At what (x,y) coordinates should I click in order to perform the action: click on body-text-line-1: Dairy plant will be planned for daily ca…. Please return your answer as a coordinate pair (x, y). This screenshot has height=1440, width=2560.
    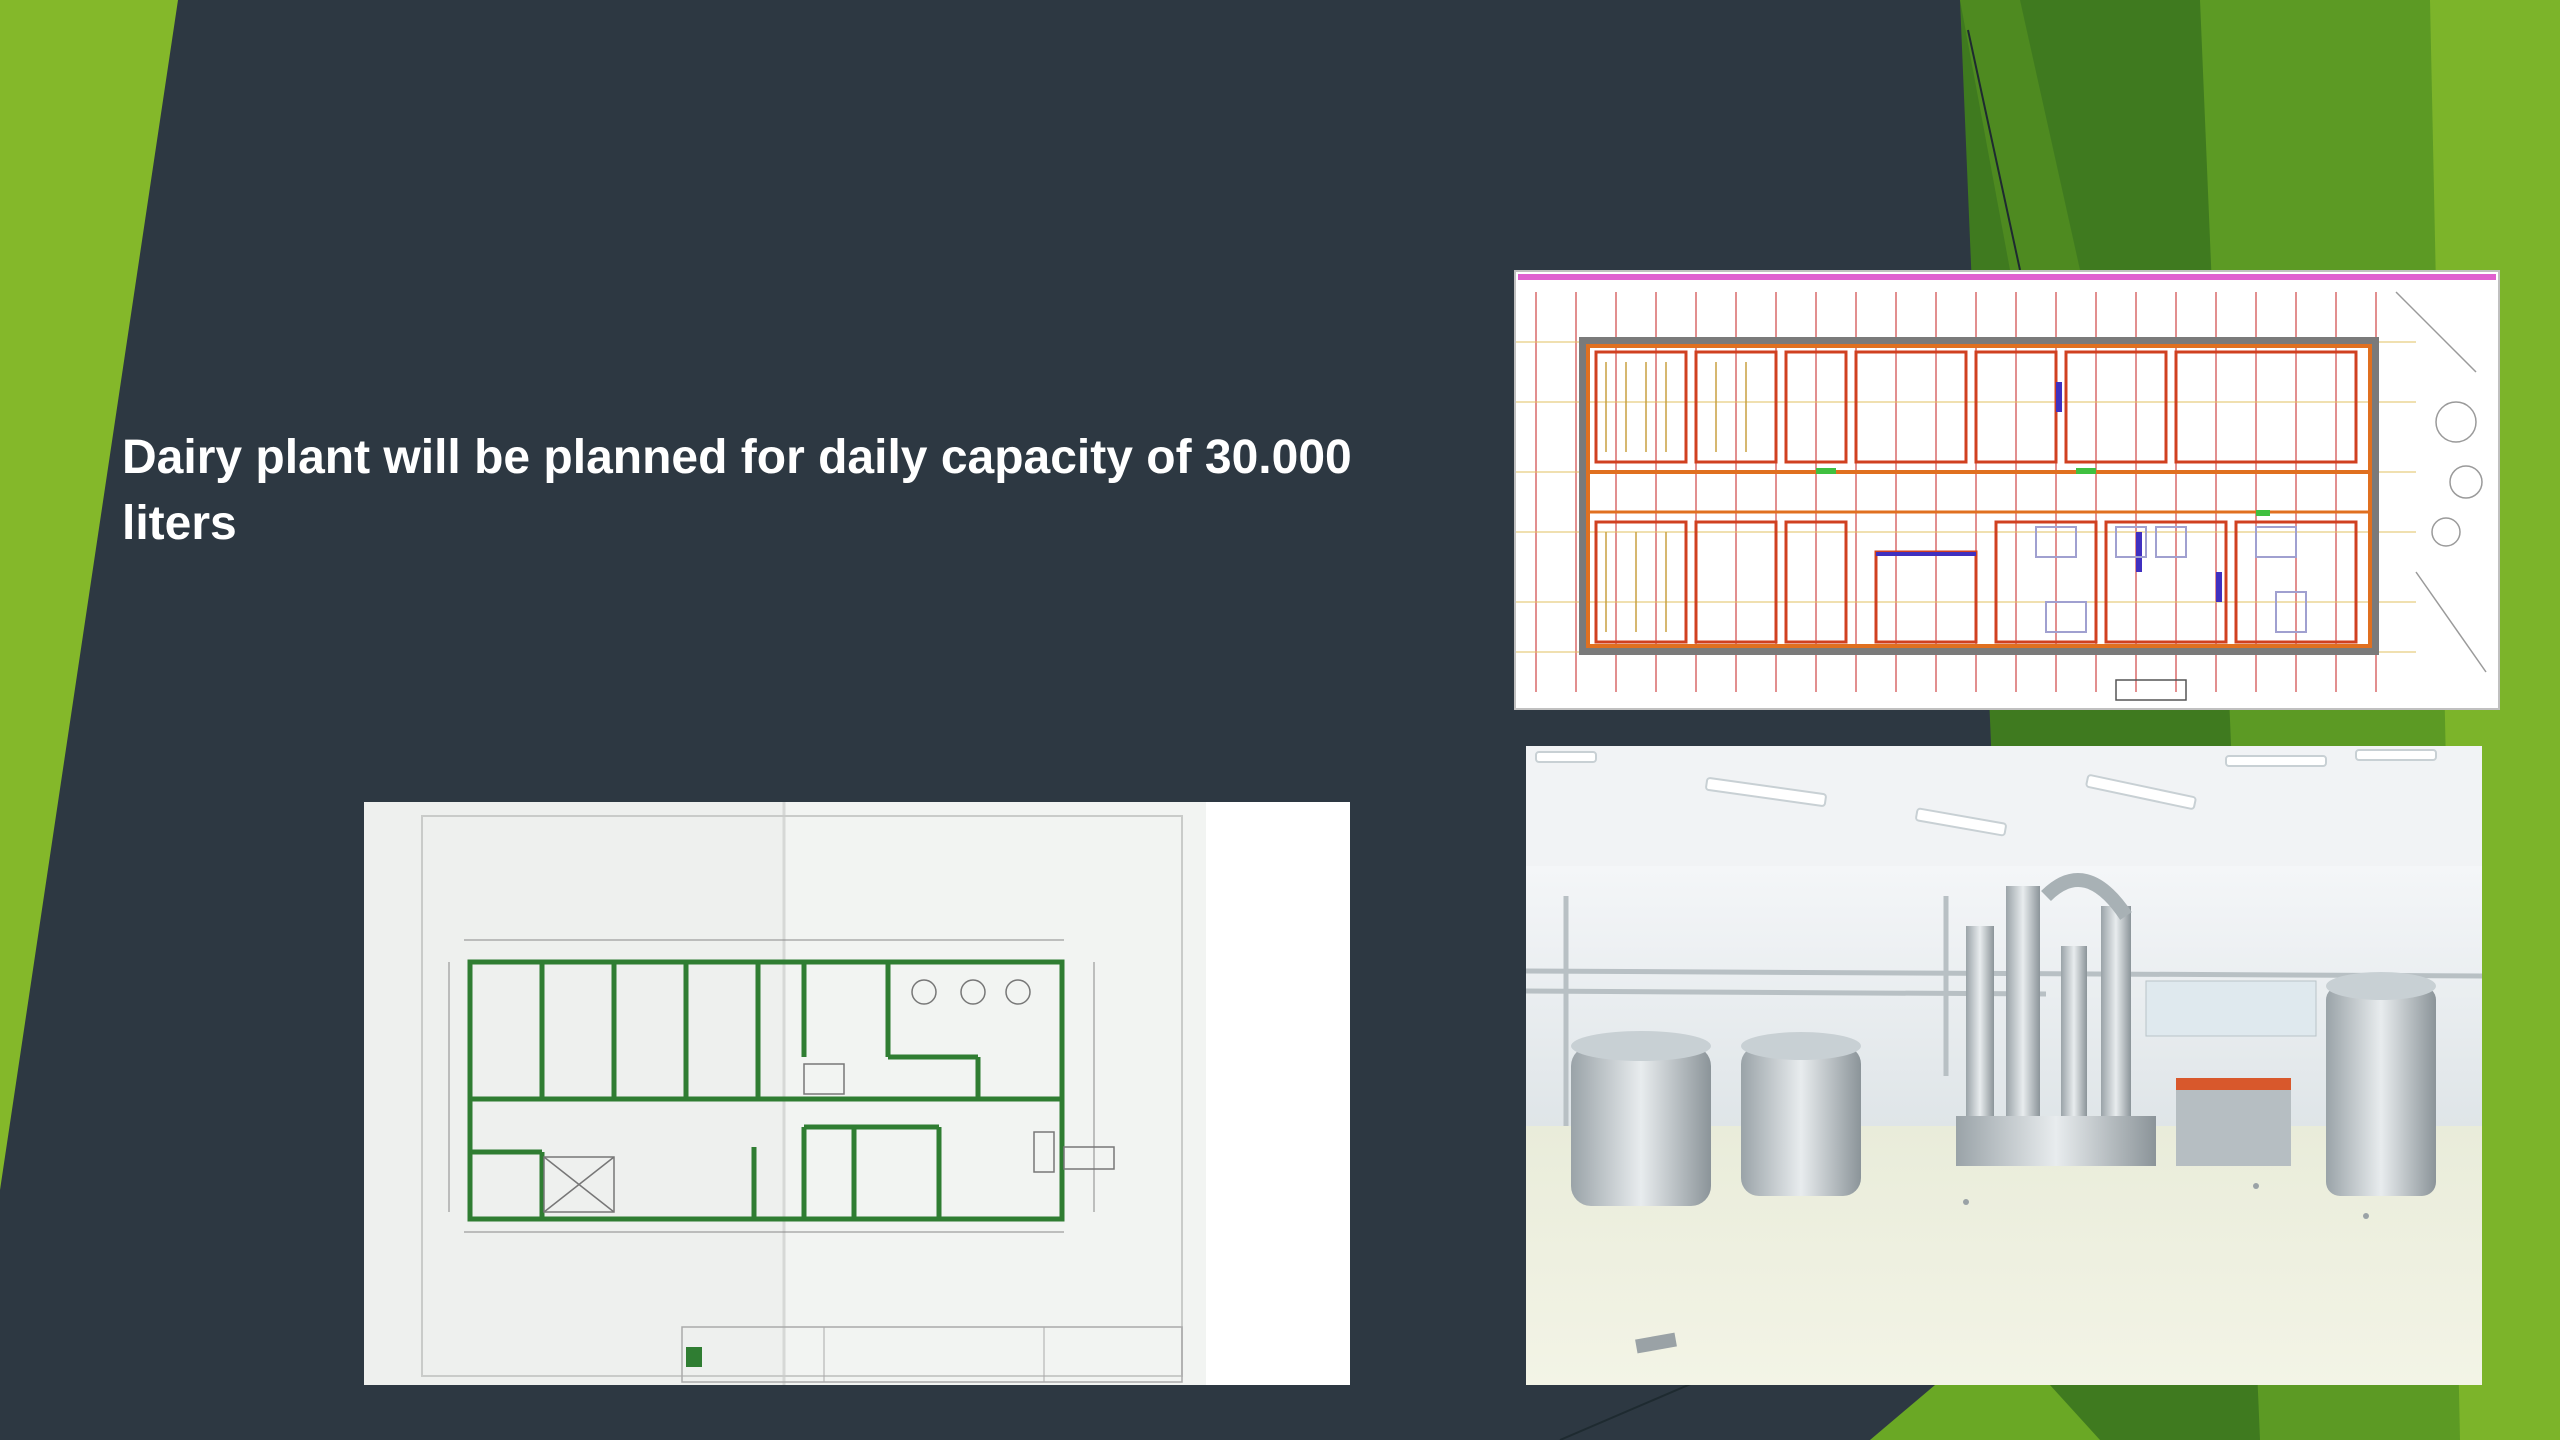
    Looking at the image, I should click on (737, 457).